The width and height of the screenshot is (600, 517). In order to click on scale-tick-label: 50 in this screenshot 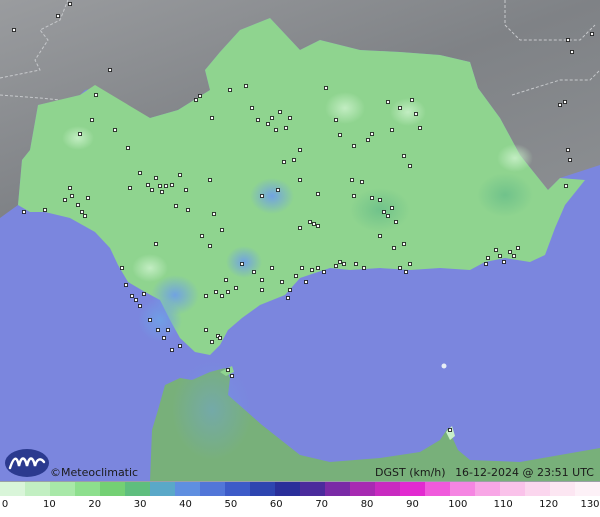, I will do `click(231, 504)`.